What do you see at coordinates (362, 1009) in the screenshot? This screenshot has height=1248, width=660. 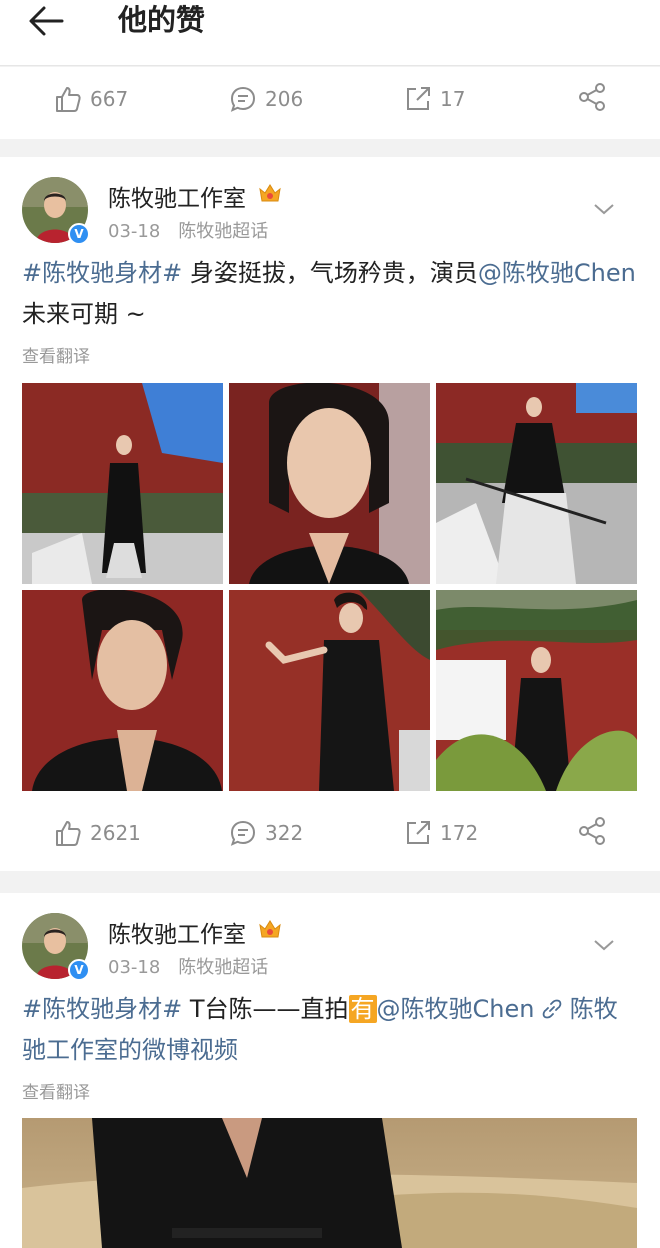 I see `you-tag-badge: 有` at bounding box center [362, 1009].